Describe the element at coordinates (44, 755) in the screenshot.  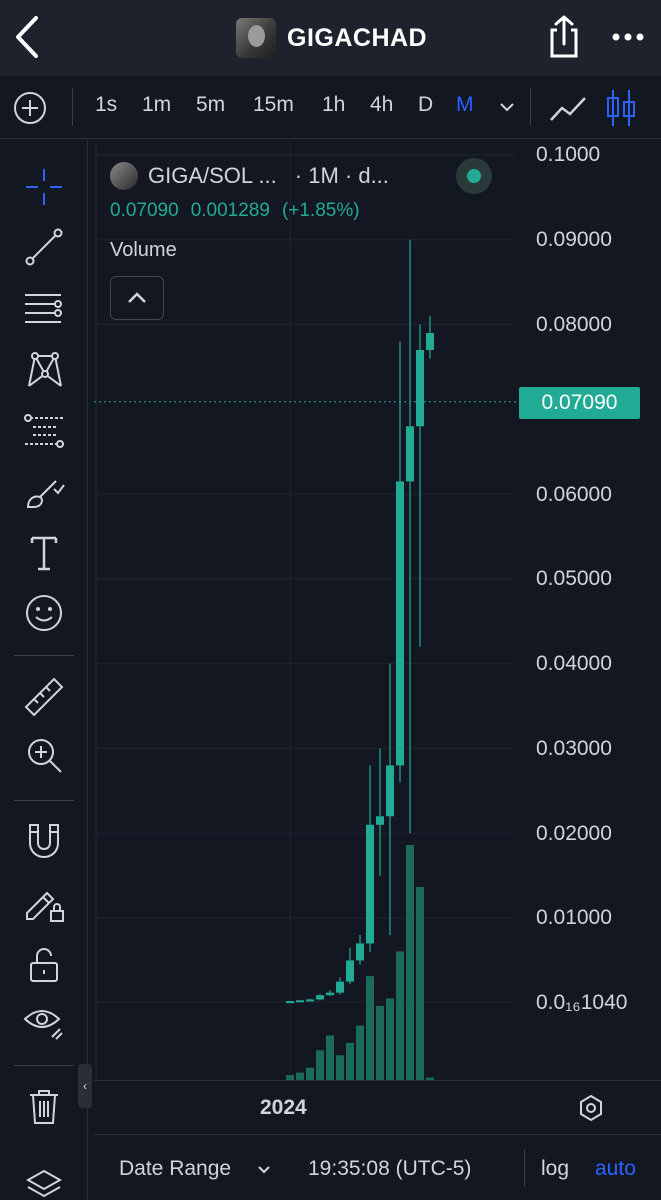
I see `zoom-in-tool` at that location.